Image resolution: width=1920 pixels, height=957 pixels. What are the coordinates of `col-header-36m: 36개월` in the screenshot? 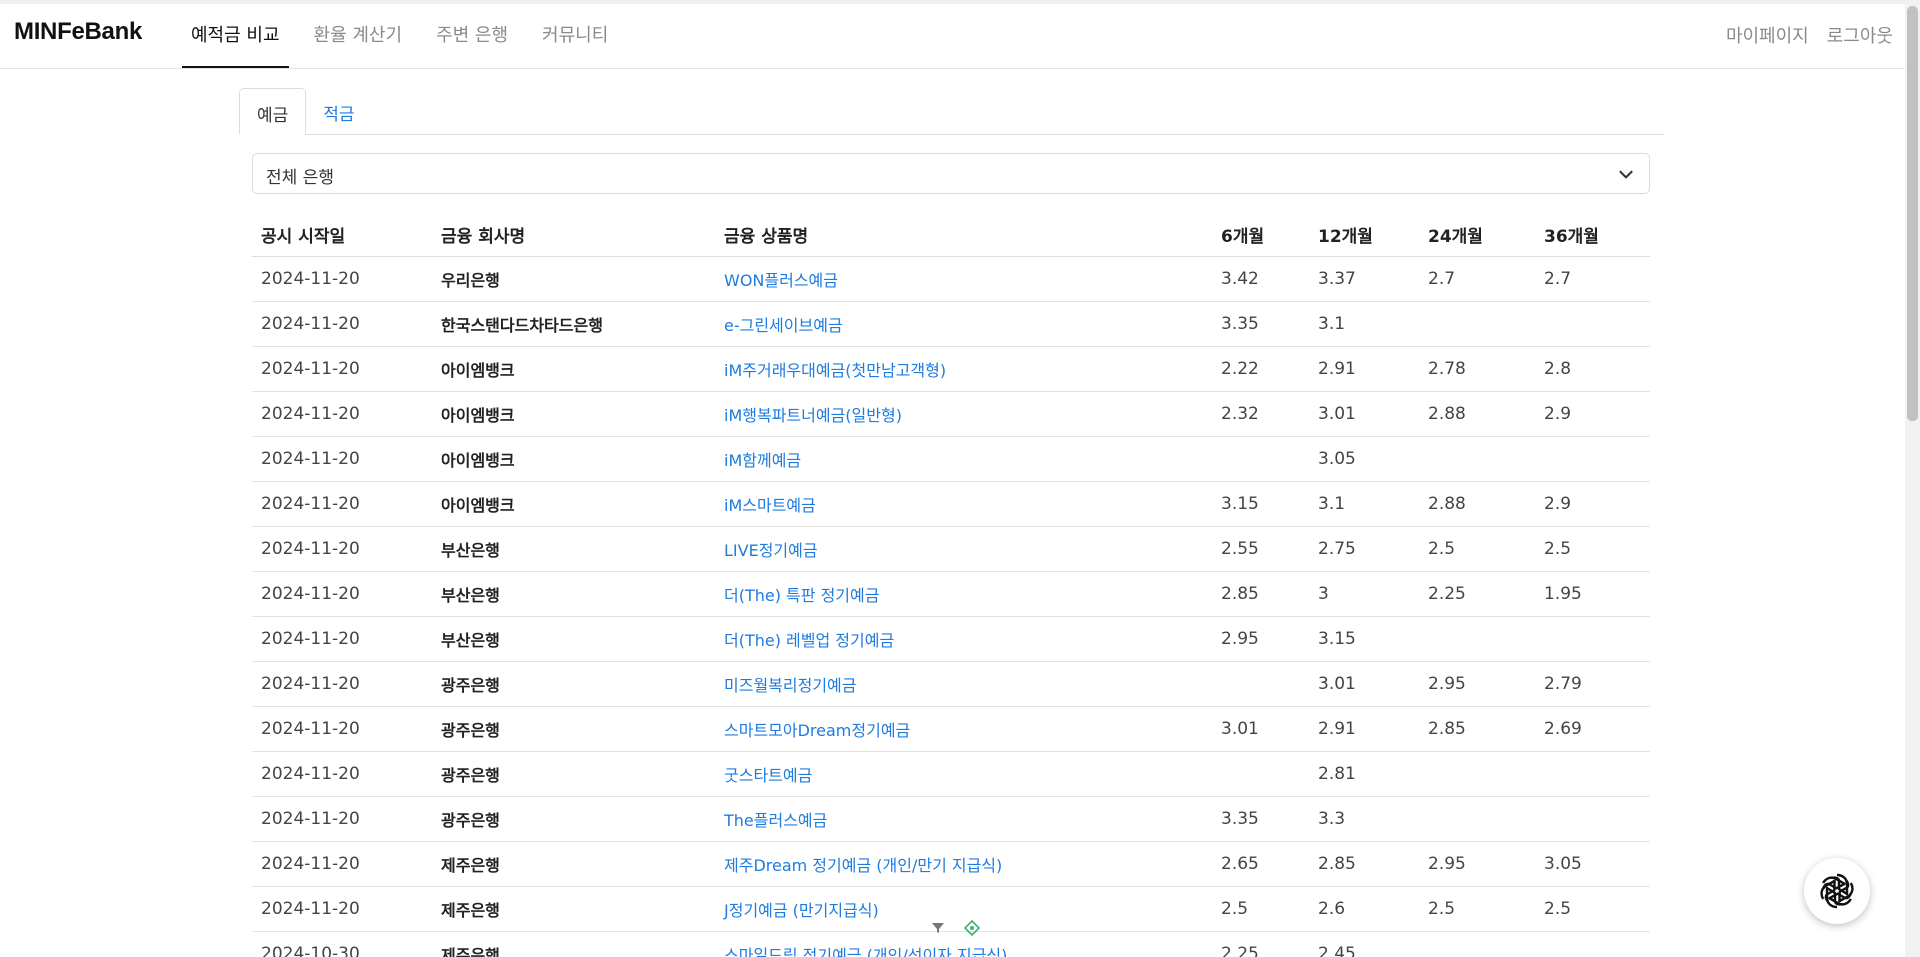 It's located at (1592, 234).